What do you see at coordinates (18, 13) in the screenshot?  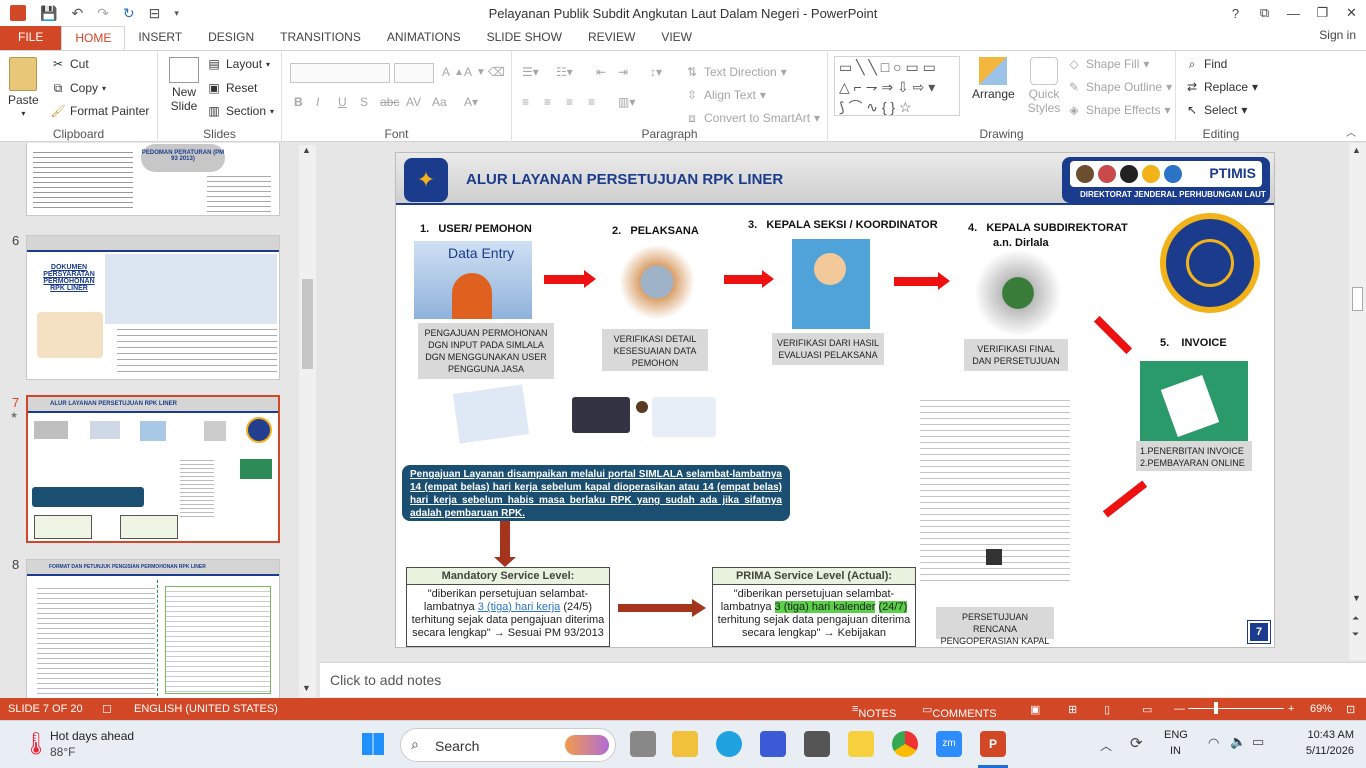 I see `powerpoint-icon` at bounding box center [18, 13].